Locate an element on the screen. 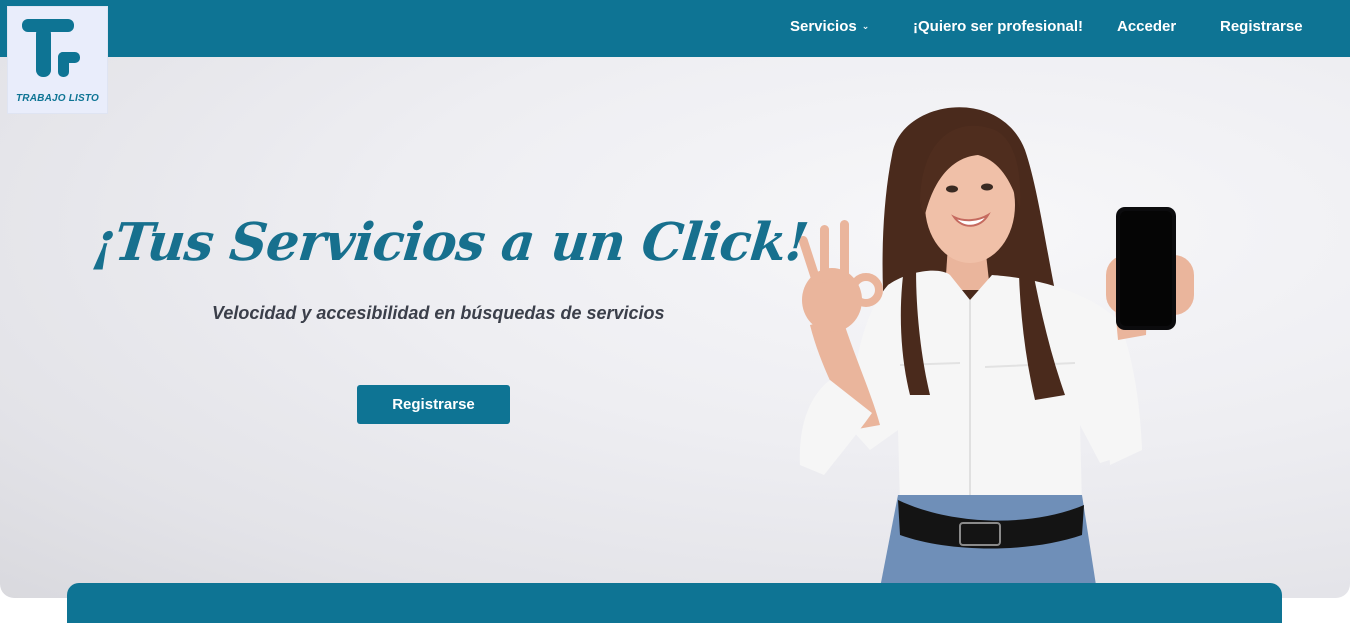 This screenshot has width=1350, height=623. nav-item-acceder: Acceder is located at coordinates (1146, 27).